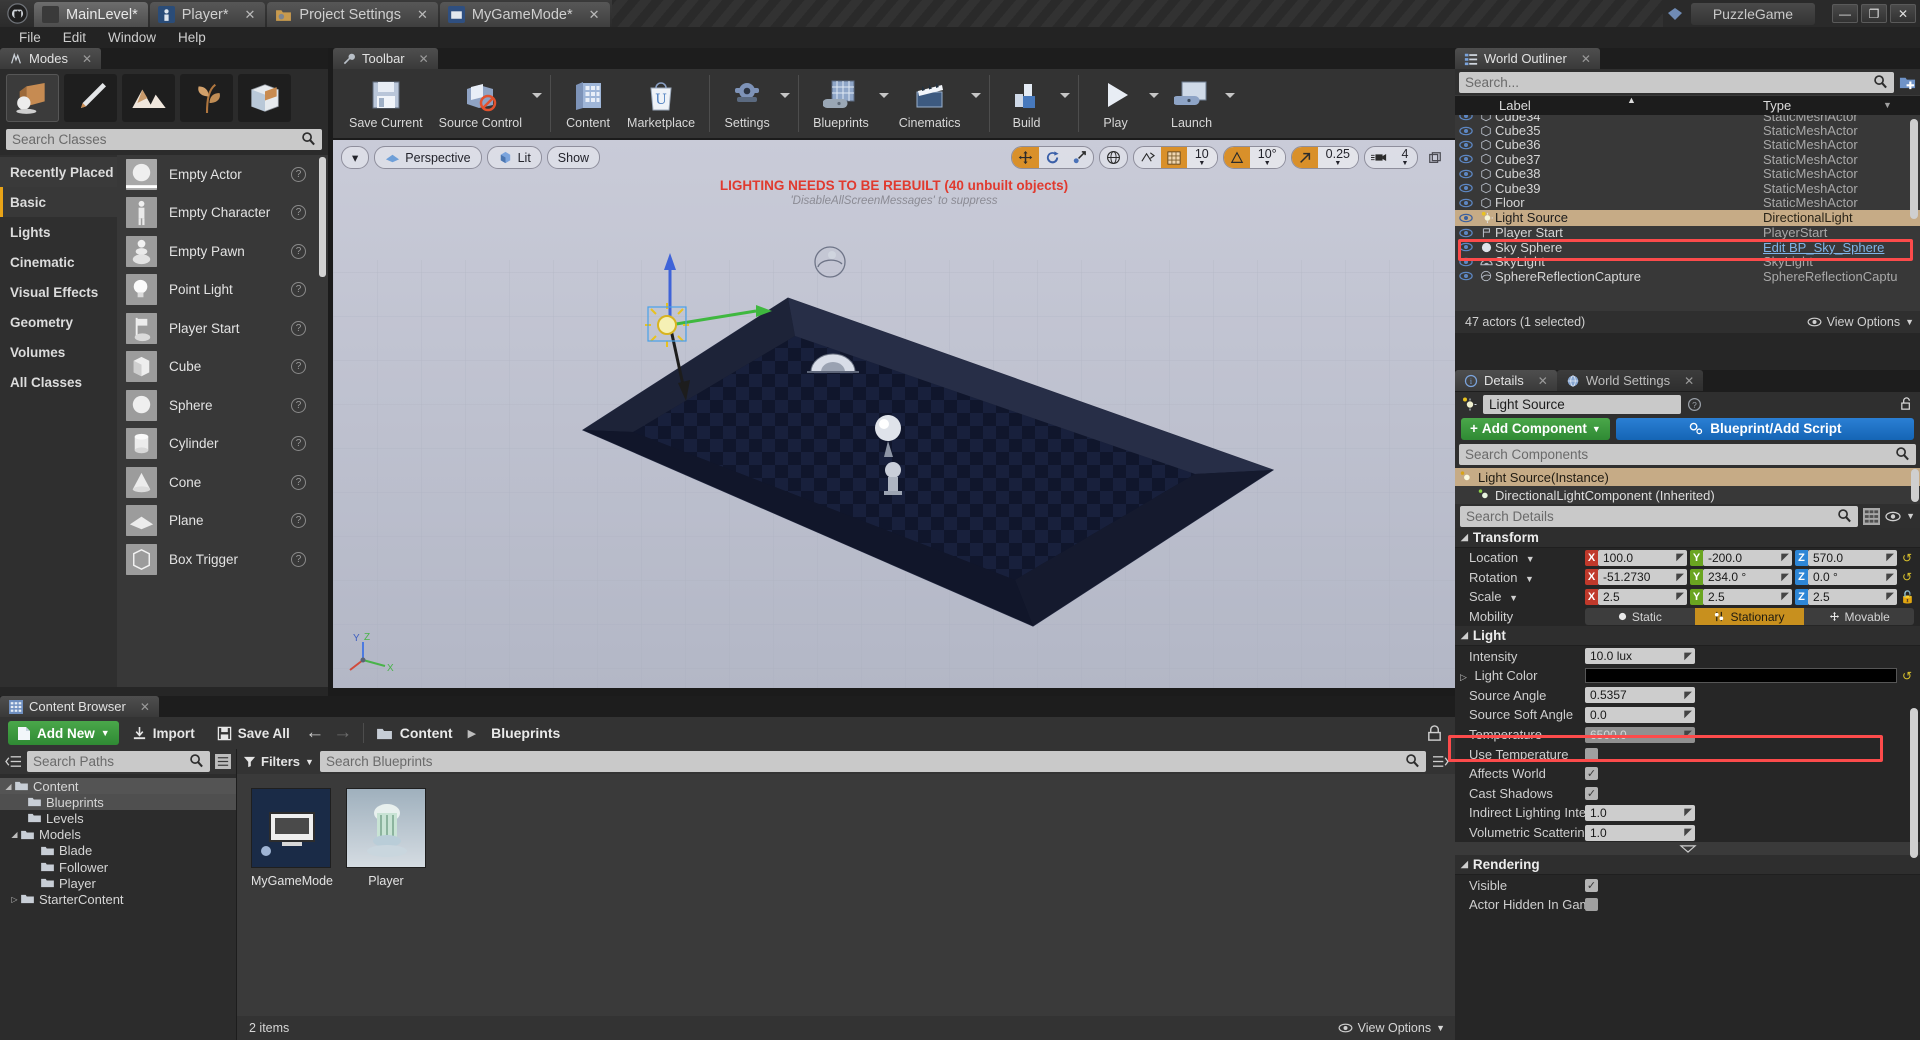 This screenshot has width=1920, height=1040. What do you see at coordinates (1687, 217) in the screenshot?
I see `outliner-row-light-source: Light Source DirectionalLight` at bounding box center [1687, 217].